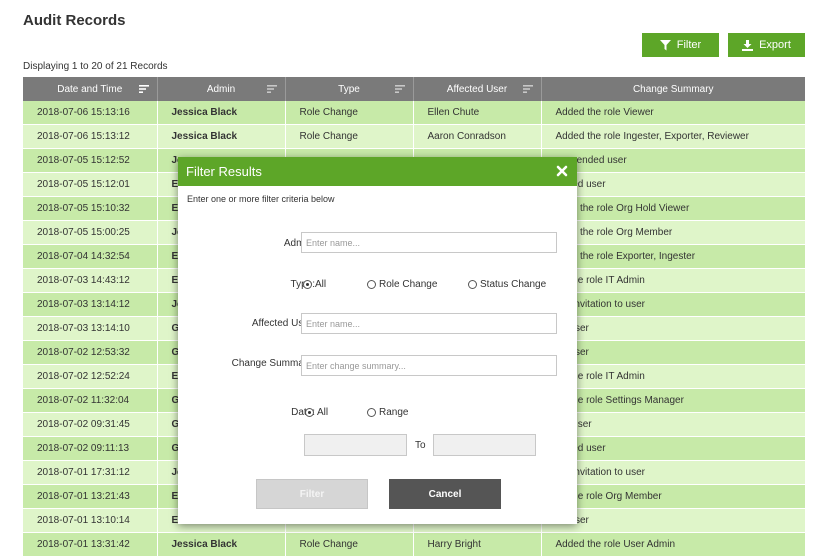  Describe the element at coordinates (74, 20) in the screenshot. I see `page-title: Audit Records` at that location.